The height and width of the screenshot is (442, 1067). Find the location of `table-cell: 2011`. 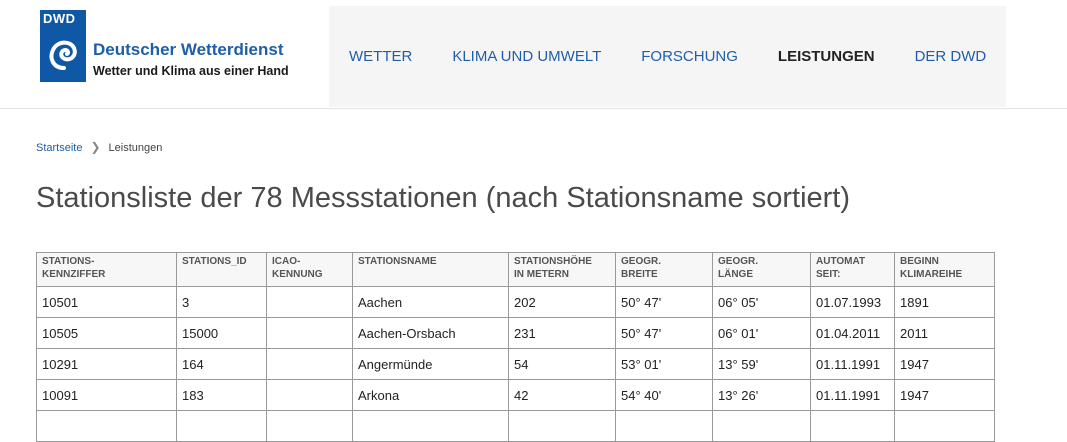

table-cell: 2011 is located at coordinates (944, 333).